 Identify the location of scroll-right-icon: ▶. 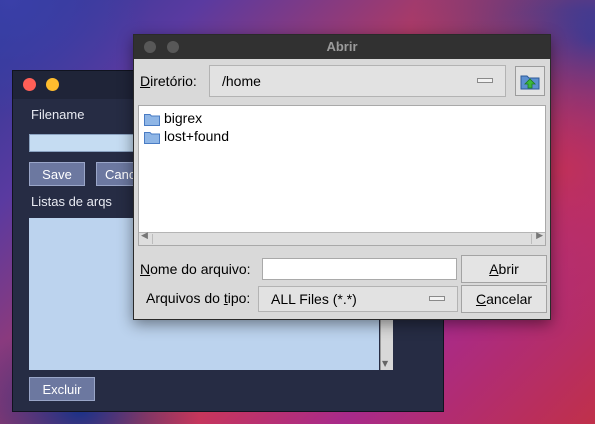
(539, 236).